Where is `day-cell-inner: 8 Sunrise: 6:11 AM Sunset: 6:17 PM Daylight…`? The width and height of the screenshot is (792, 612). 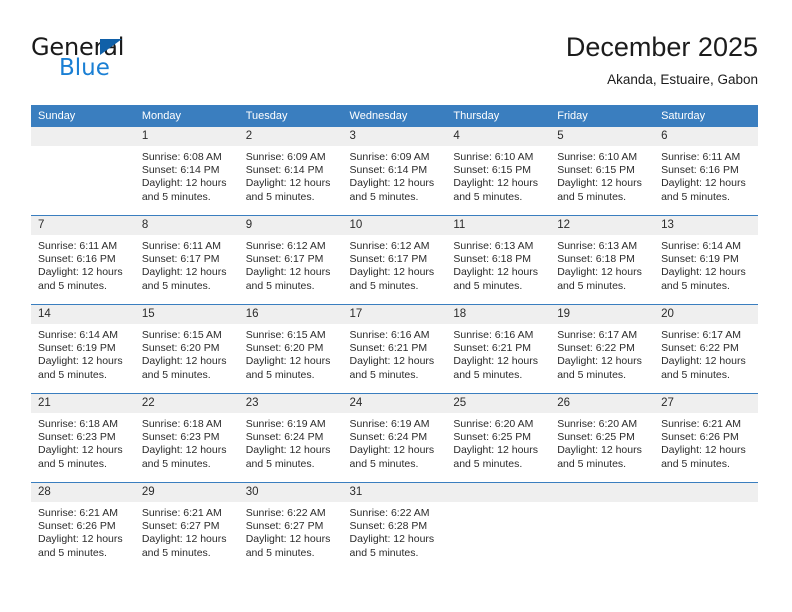 day-cell-inner: 8 Sunrise: 6:11 AM Sunset: 6:17 PM Daylight… is located at coordinates (186, 260).